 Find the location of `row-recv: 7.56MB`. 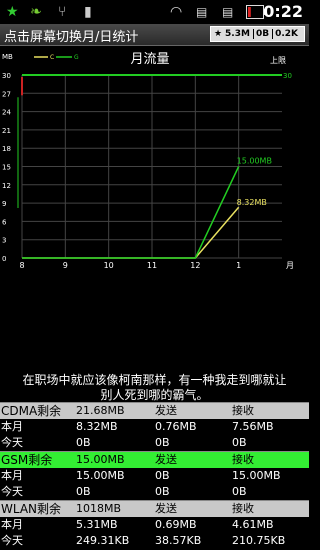

row-recv: 7.56MB is located at coordinates (253, 426).